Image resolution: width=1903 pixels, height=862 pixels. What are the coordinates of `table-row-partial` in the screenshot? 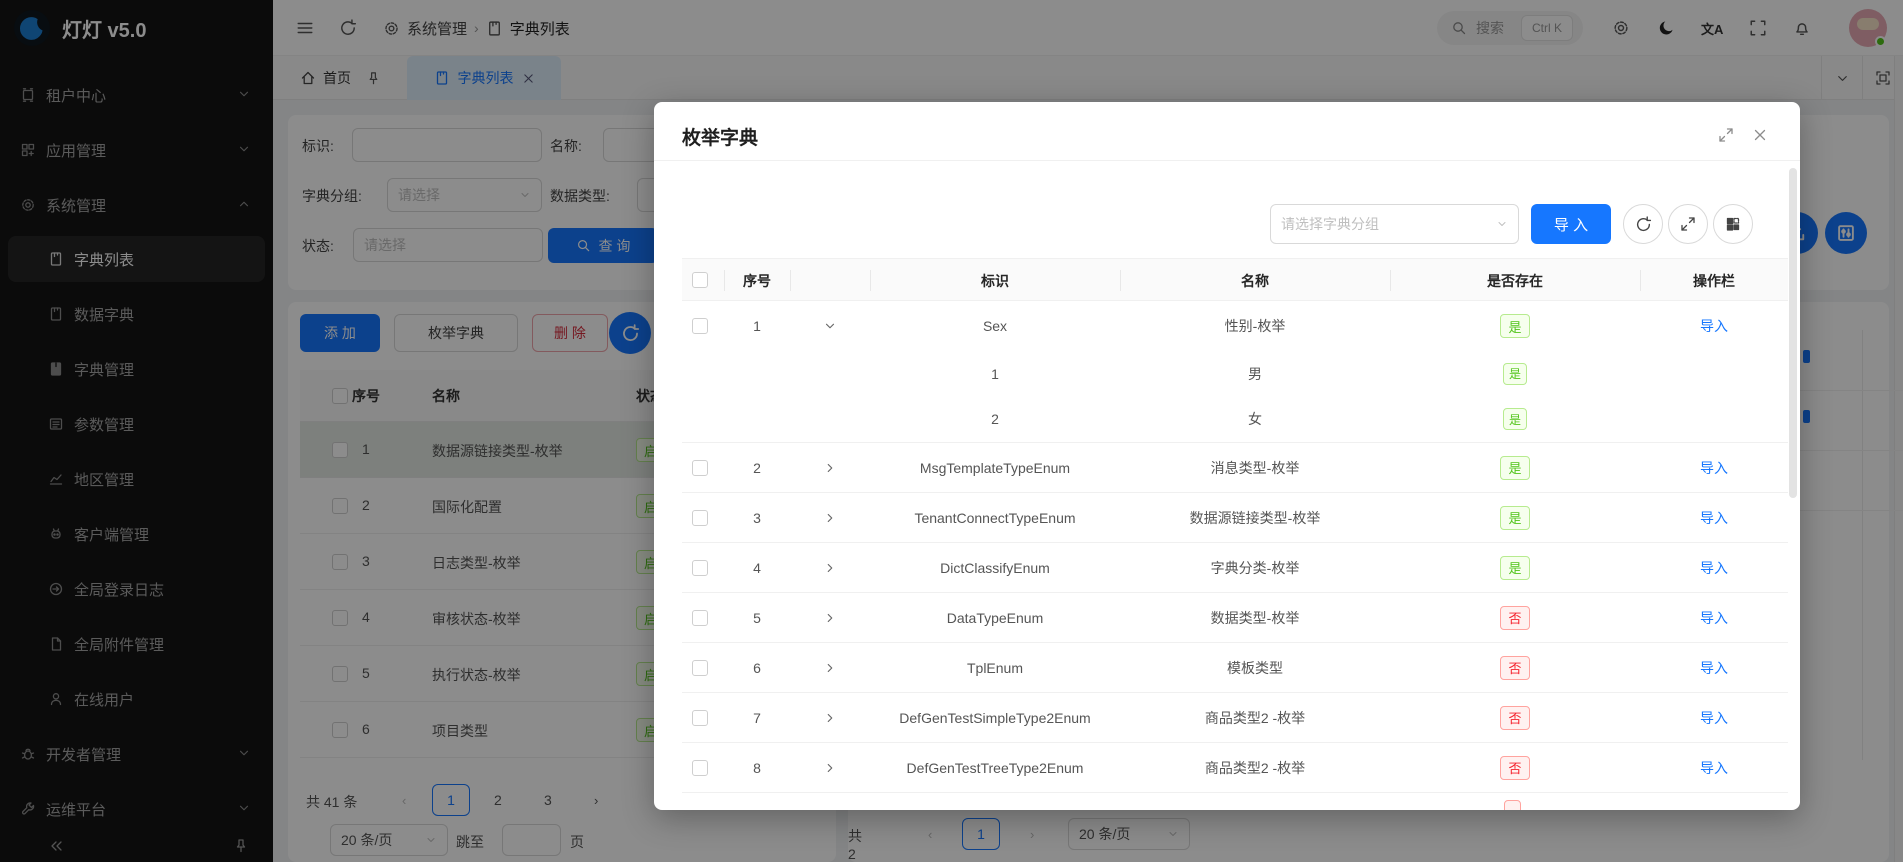 It's located at (1235, 801).